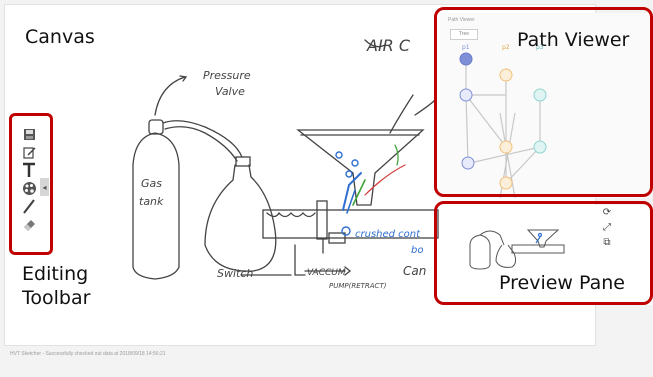 The width and height of the screenshot is (653, 377). I want to click on sketch-text-pump: PUMP(RETRACT), so click(358, 286).